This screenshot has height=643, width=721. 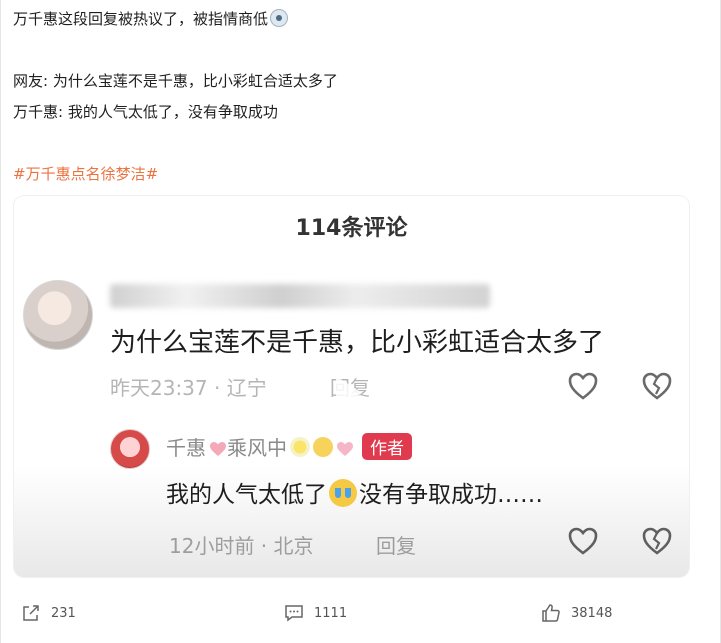 I want to click on post-text-line-1: 万千惠这段回复被热议了，被指情商低, so click(x=151, y=19).